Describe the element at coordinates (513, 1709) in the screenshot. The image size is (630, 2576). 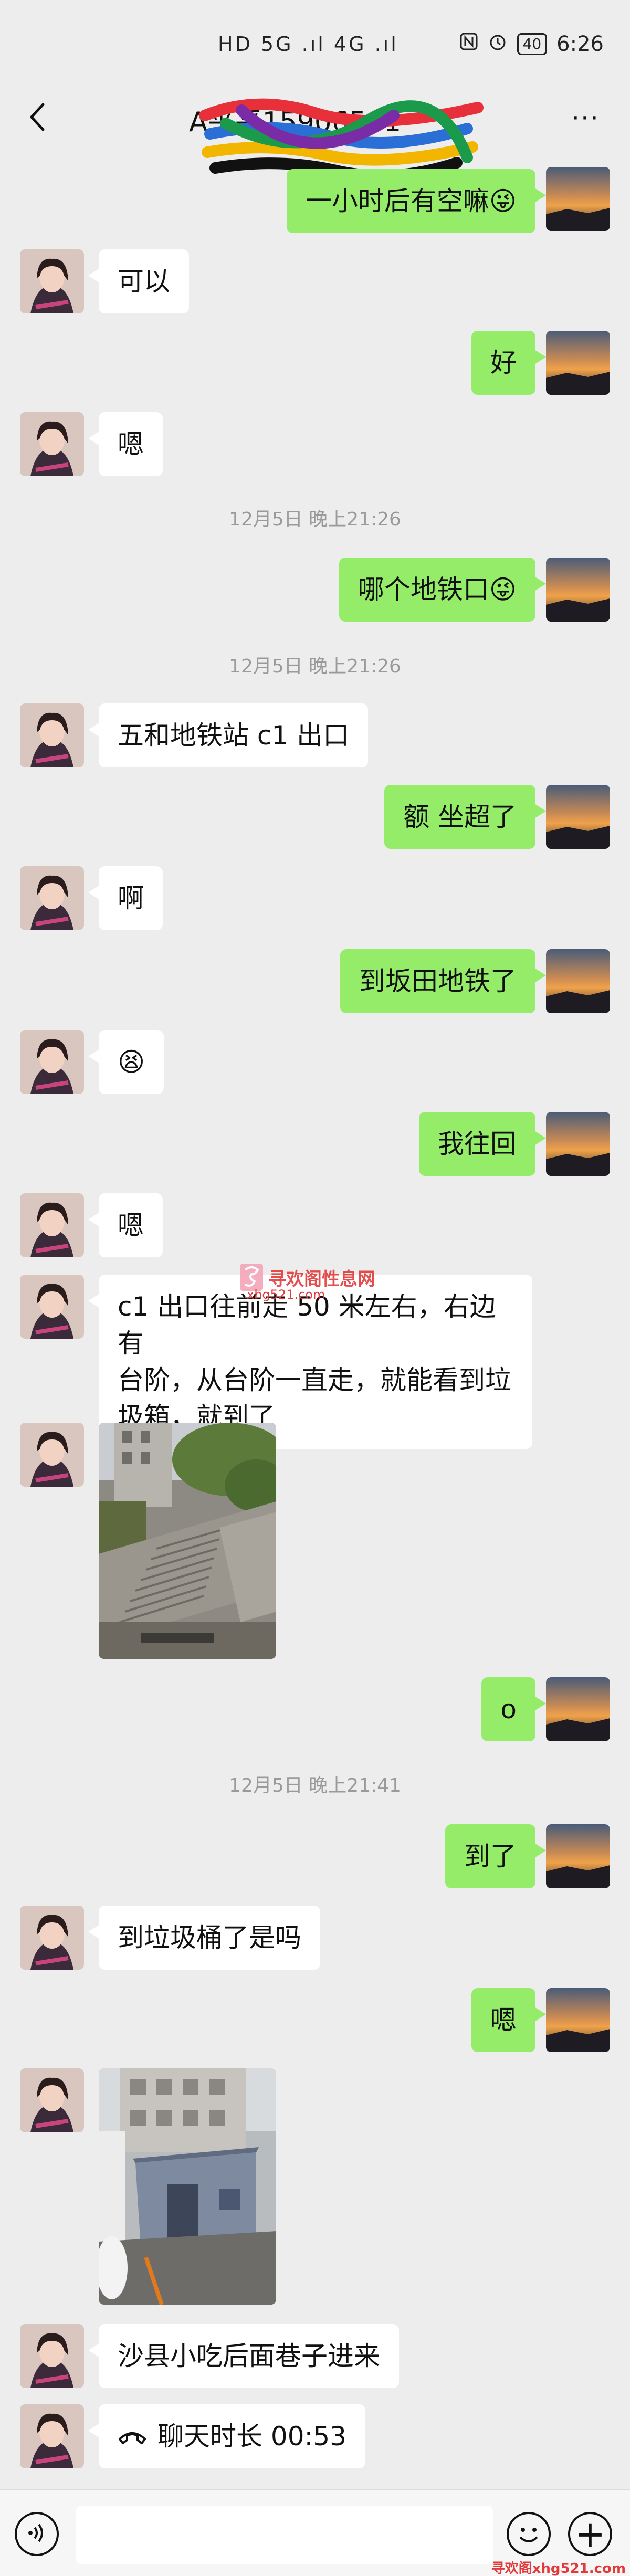
I see `message-bubble-outgoing: o` at that location.